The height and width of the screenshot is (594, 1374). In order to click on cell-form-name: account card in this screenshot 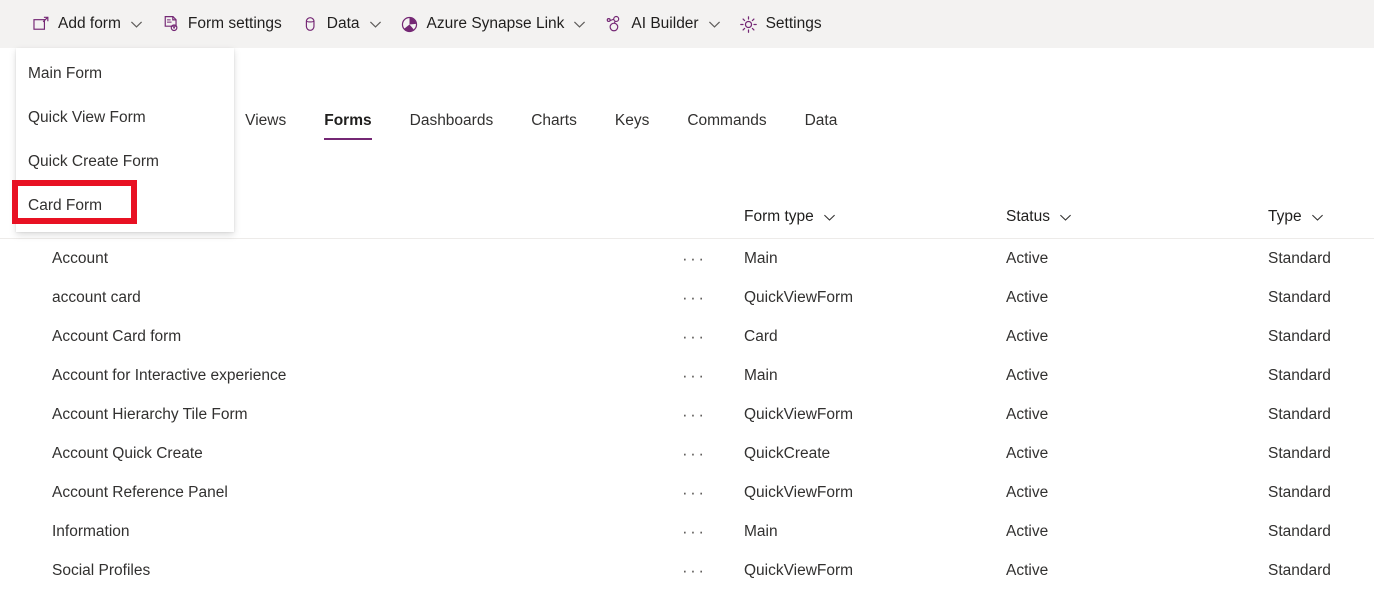, I will do `click(341, 298)`.